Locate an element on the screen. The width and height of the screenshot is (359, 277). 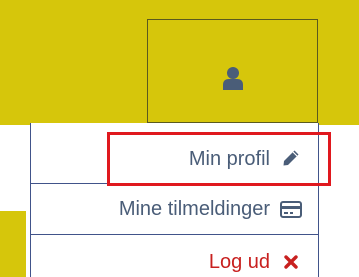
menu-item-logout: Log ud is located at coordinates (174, 256).